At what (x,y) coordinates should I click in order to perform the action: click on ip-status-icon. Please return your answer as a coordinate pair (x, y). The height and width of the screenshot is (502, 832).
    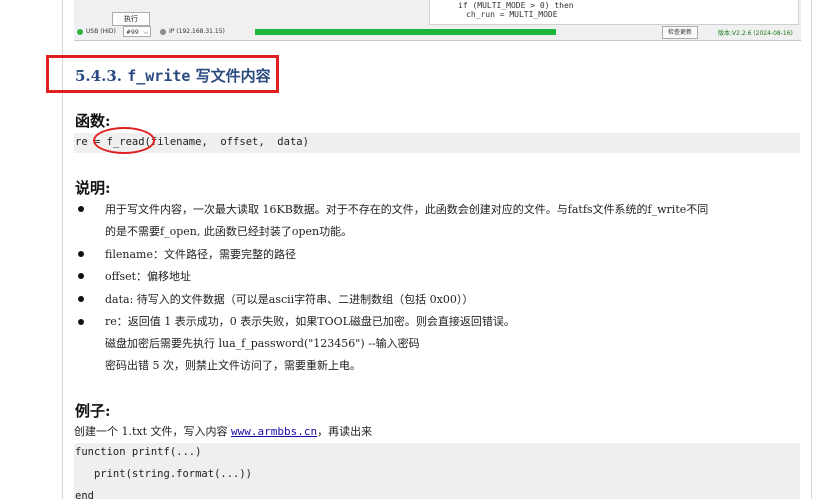
    Looking at the image, I should click on (163, 32).